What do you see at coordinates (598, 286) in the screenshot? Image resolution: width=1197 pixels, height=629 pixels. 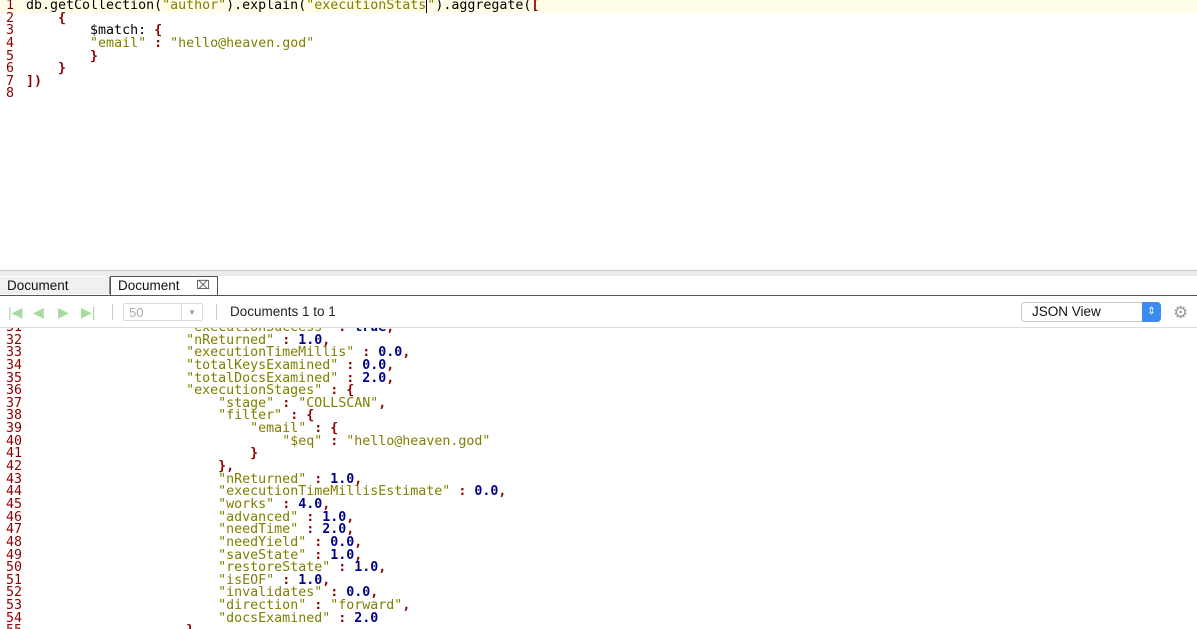 I see `result-tabs: Document Document ⌧` at bounding box center [598, 286].